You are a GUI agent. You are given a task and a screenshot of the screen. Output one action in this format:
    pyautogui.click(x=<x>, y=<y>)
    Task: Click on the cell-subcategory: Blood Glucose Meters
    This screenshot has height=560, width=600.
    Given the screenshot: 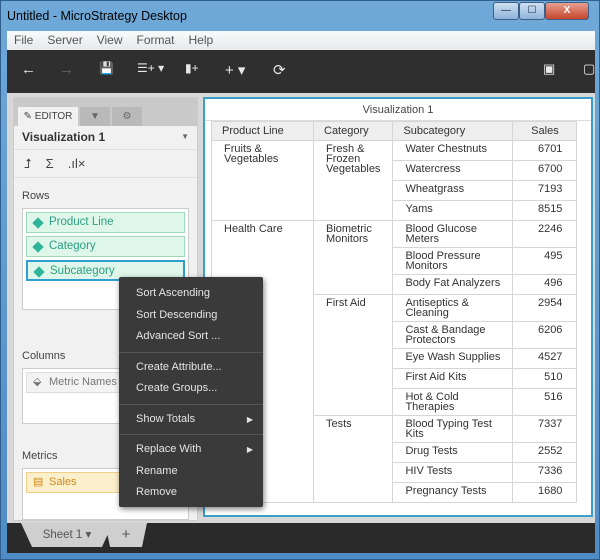 What is the action you would take?
    pyautogui.click(x=453, y=234)
    